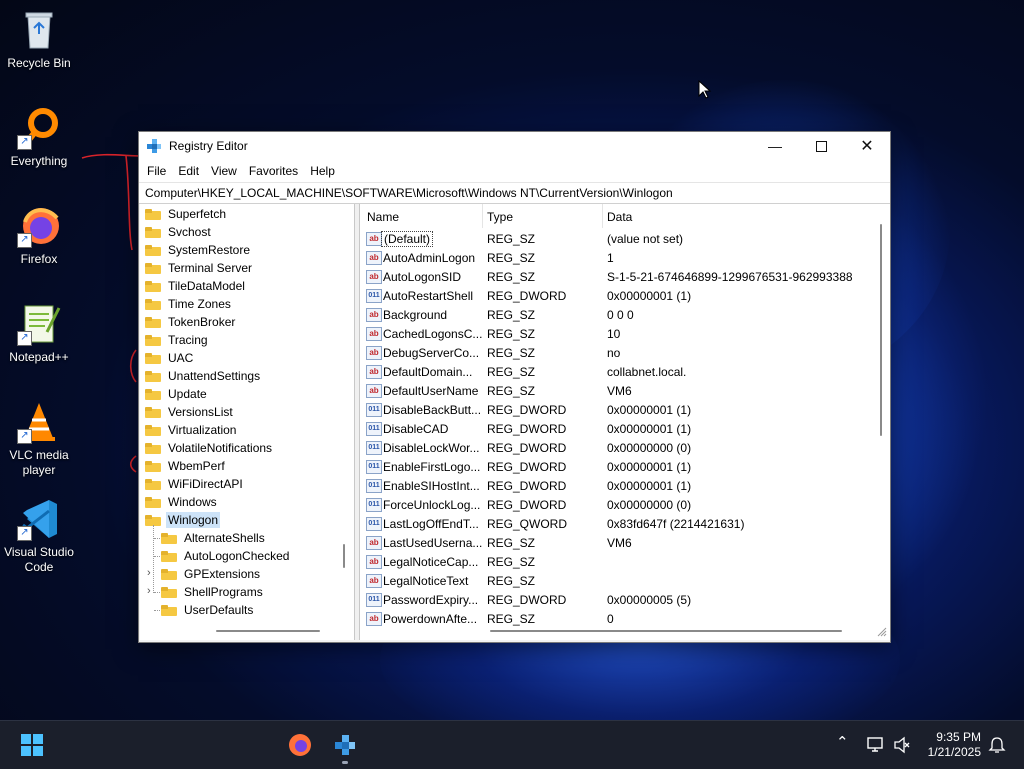 This screenshot has width=1024, height=769. What do you see at coordinates (182, 502) in the screenshot?
I see `tree-item-windows: Windows` at bounding box center [182, 502].